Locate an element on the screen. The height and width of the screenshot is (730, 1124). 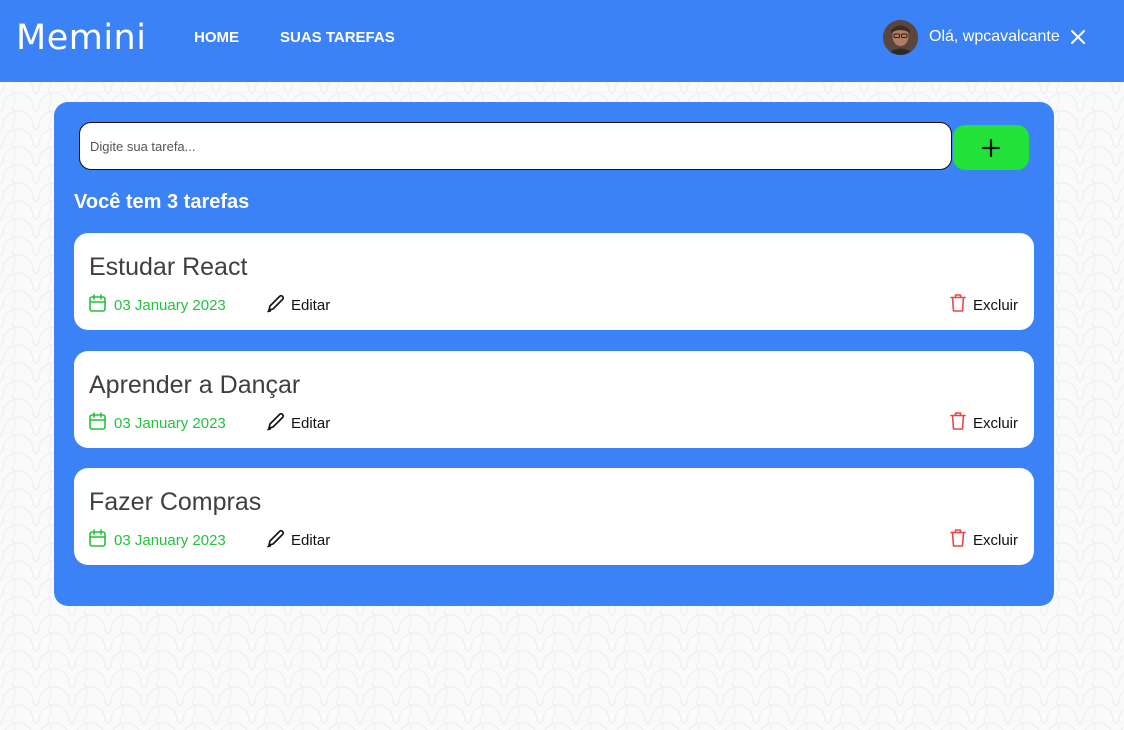
task-input is located at coordinates (515, 146).